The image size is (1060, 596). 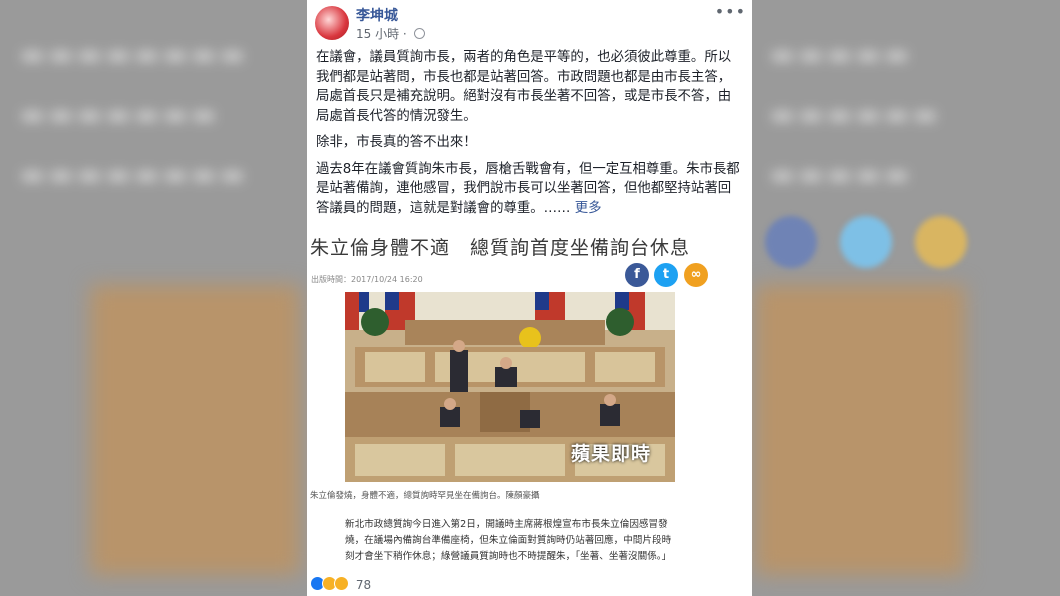 I want to click on photo-caption: 朱立倫發燒，身體不適，總質詢時罕見坐在備詢台。陳顏豪攝, so click(x=425, y=496).